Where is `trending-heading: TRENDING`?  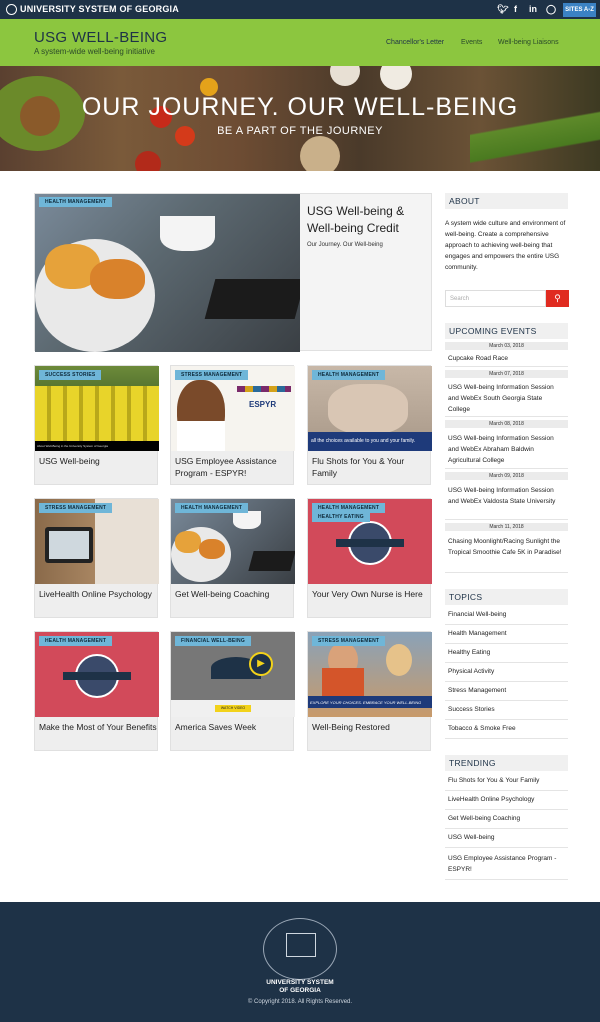 trending-heading: TRENDING is located at coordinates (506, 763).